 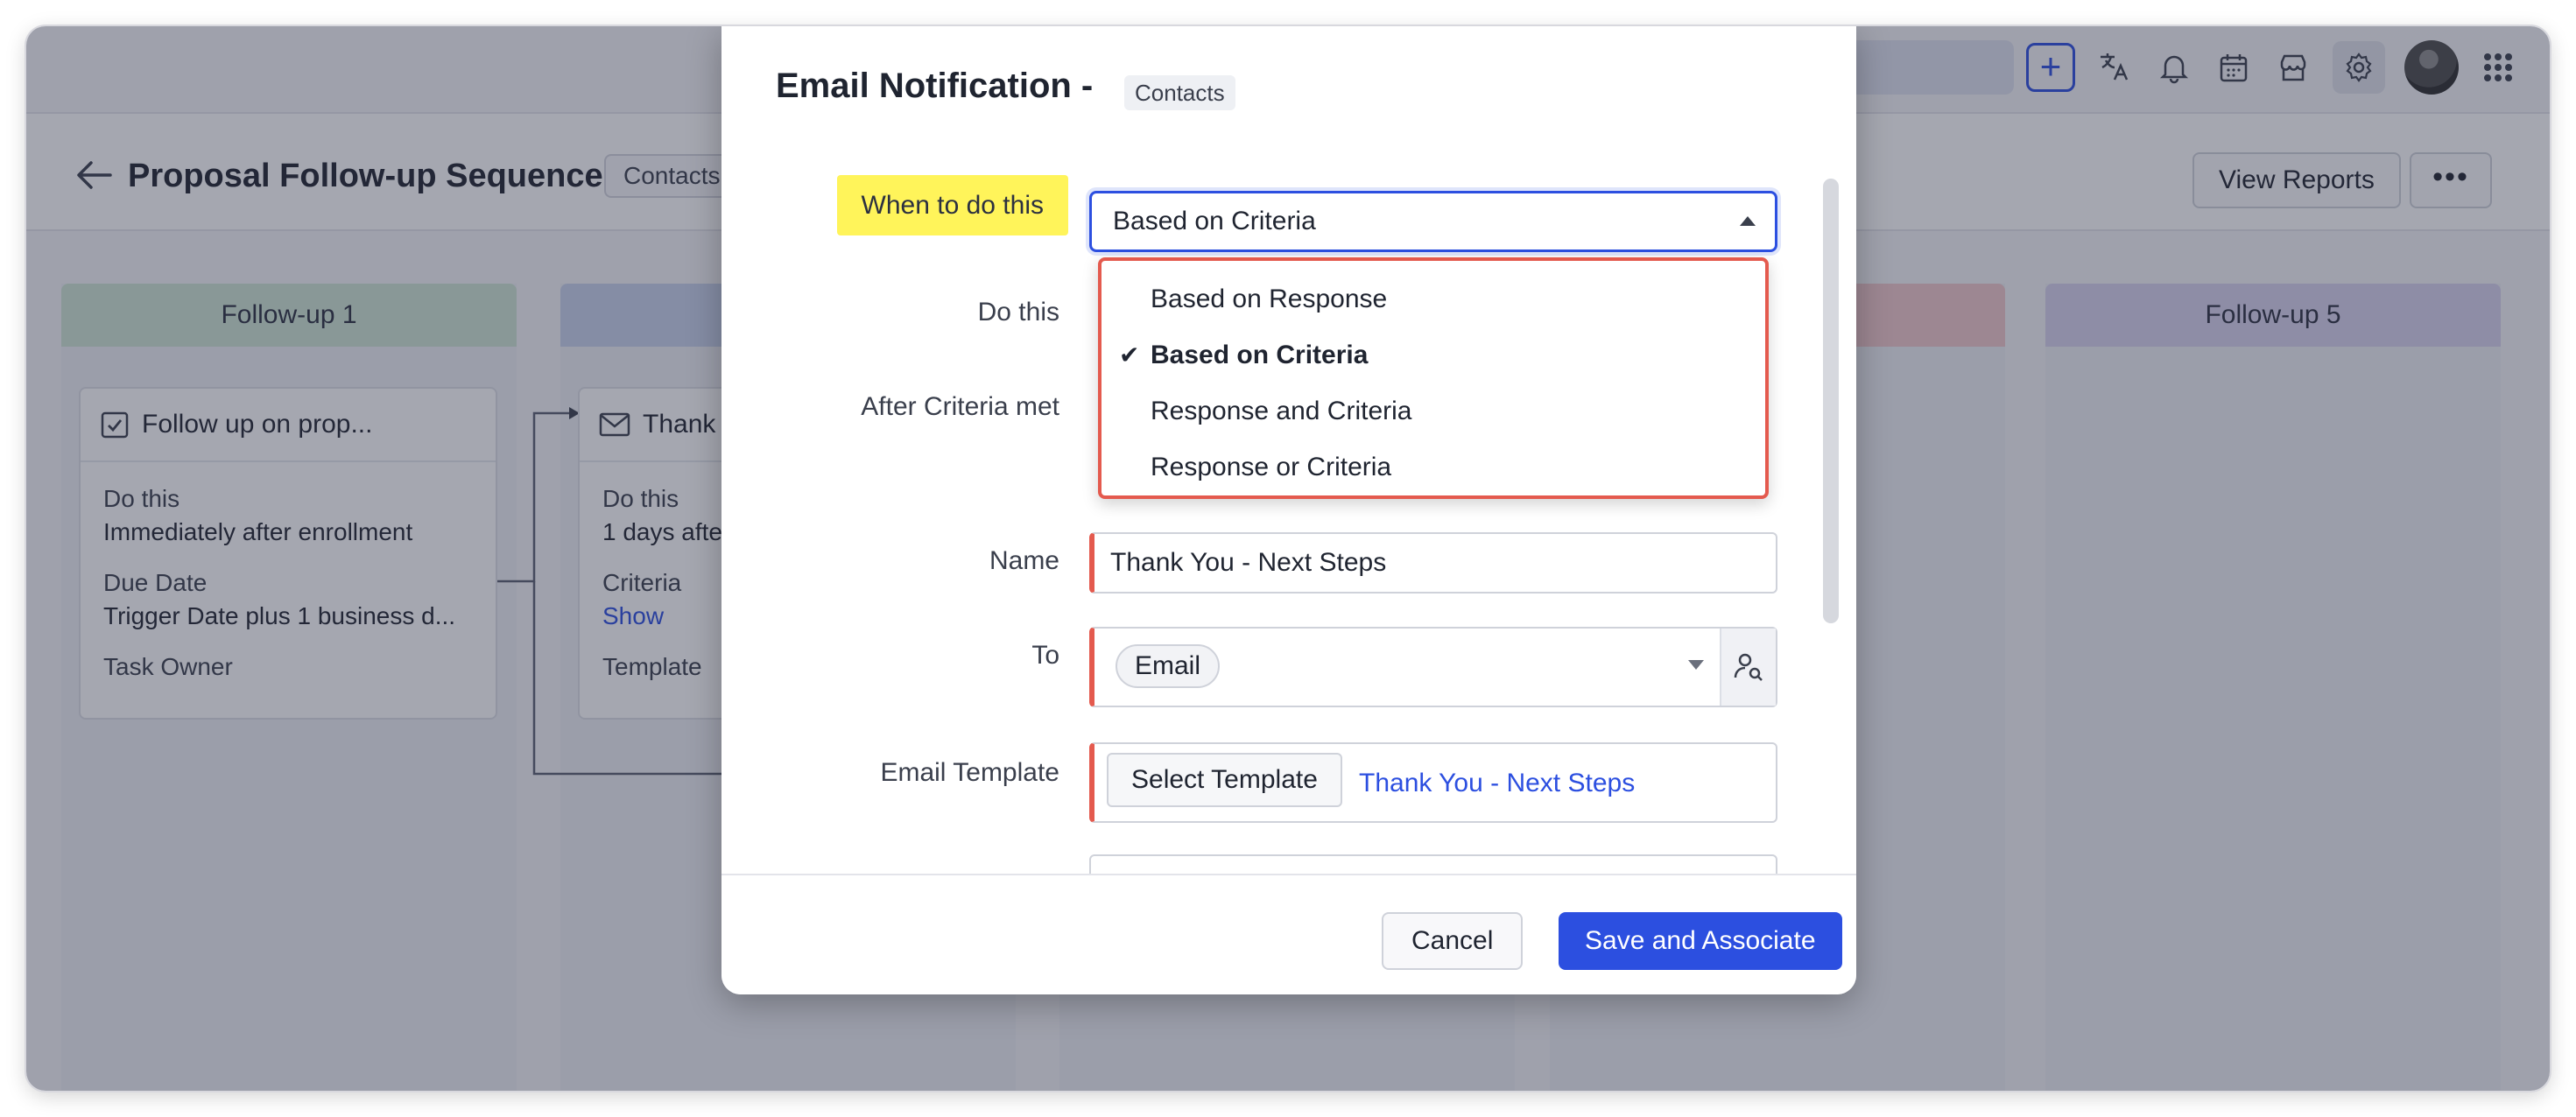 I want to click on cancel-button: Cancel, so click(x=1453, y=941).